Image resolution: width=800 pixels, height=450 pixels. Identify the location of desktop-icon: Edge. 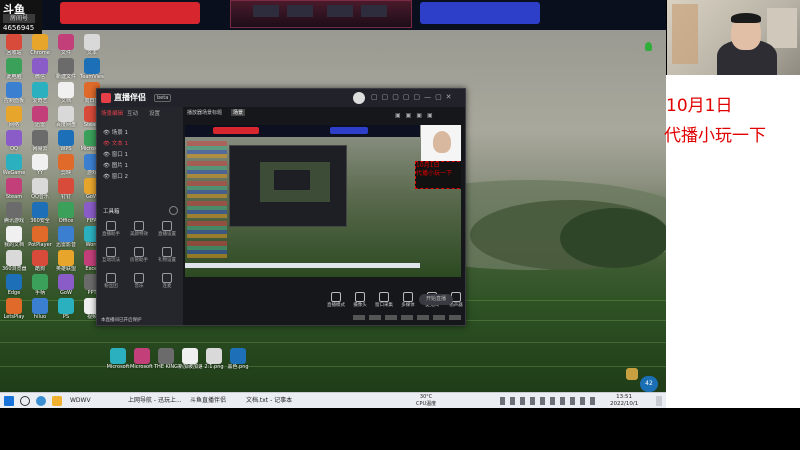
(14, 285).